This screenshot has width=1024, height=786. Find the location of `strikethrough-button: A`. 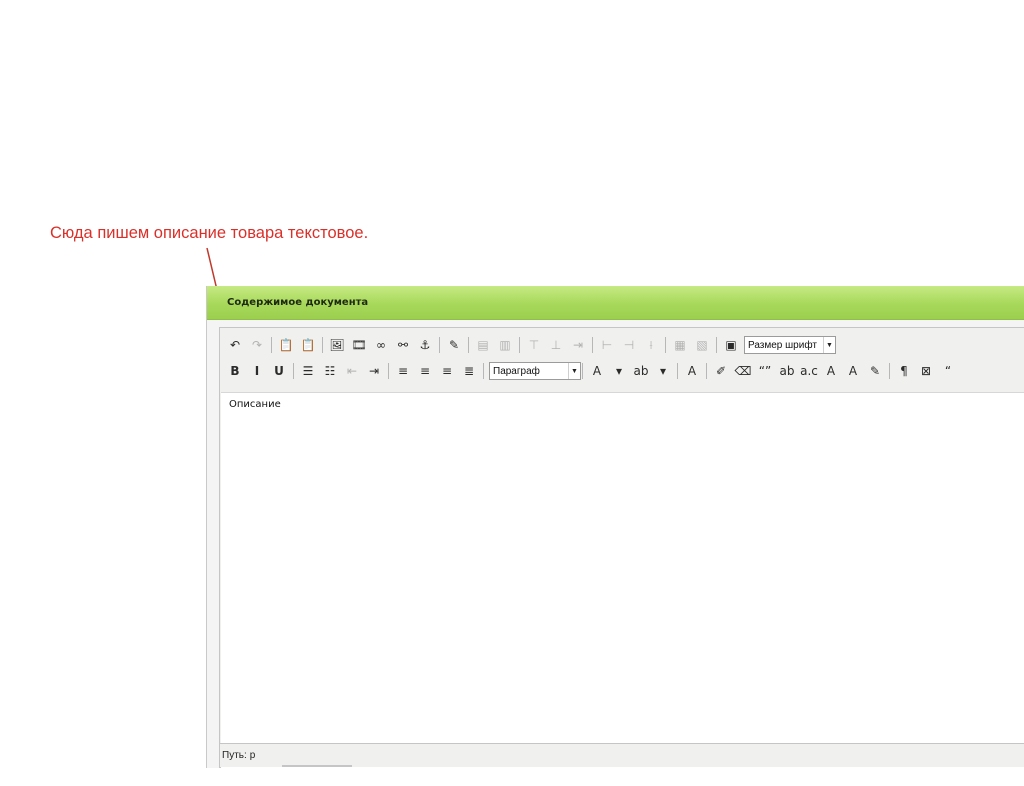

strikethrough-button: A is located at coordinates (831, 371).